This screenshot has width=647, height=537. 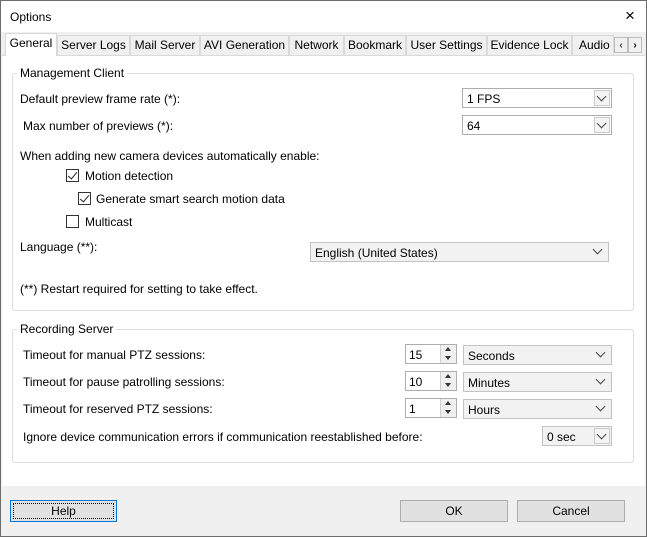 What do you see at coordinates (537, 125) in the screenshot?
I see `max-previews-select: 64` at bounding box center [537, 125].